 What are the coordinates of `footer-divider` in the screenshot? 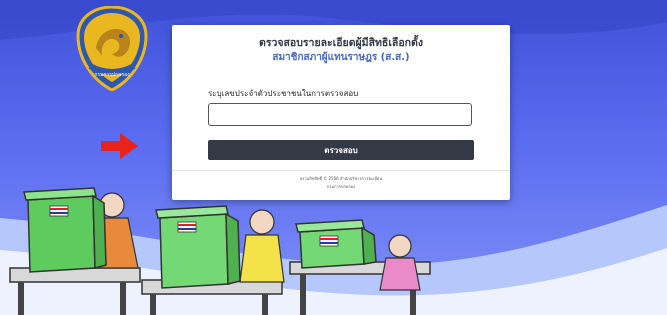 It's located at (341, 170).